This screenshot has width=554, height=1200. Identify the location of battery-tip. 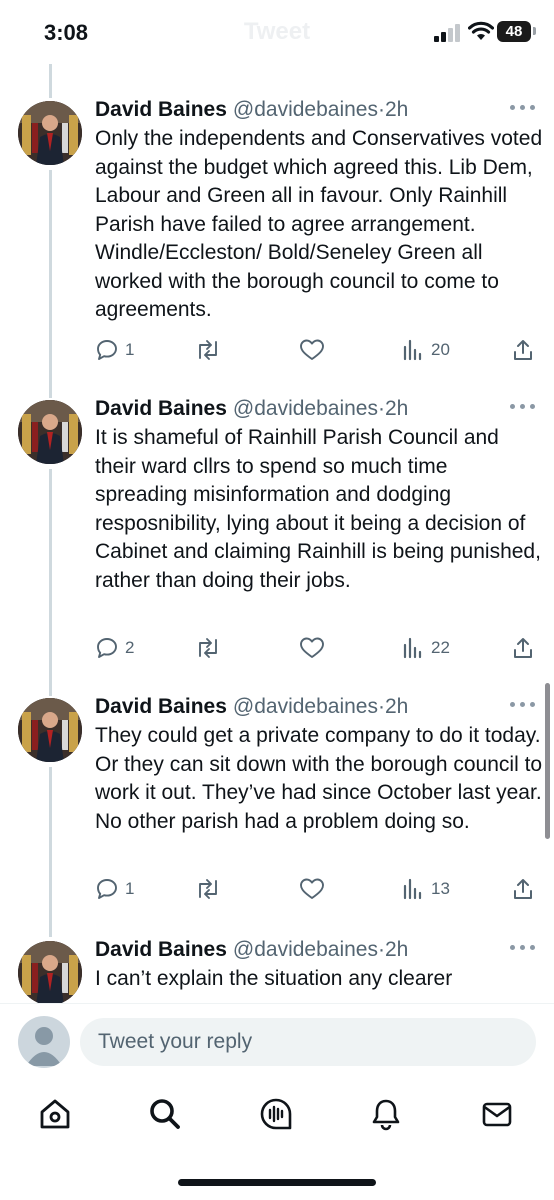
(534, 31).